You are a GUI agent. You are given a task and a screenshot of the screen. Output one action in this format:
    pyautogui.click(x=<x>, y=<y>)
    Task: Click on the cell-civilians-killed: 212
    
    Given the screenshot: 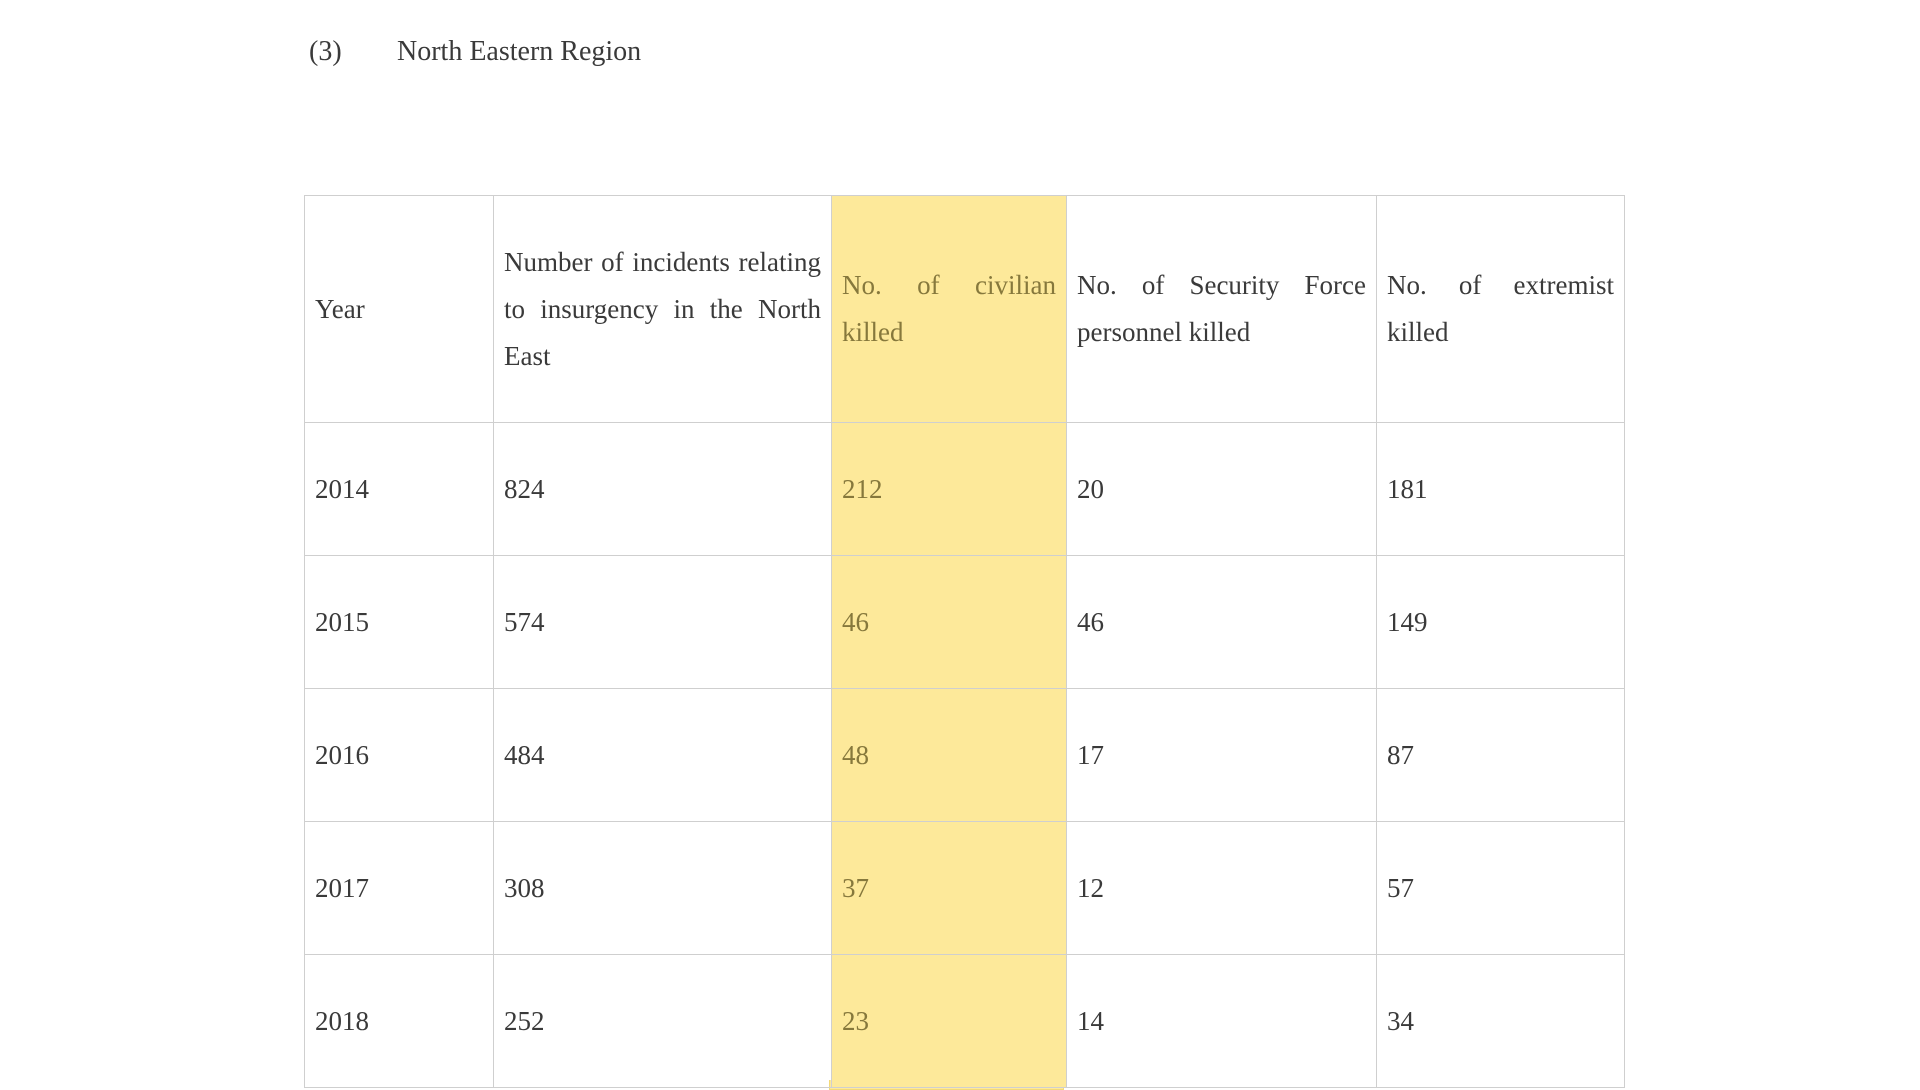 What is the action you would take?
    pyautogui.click(x=949, y=489)
    